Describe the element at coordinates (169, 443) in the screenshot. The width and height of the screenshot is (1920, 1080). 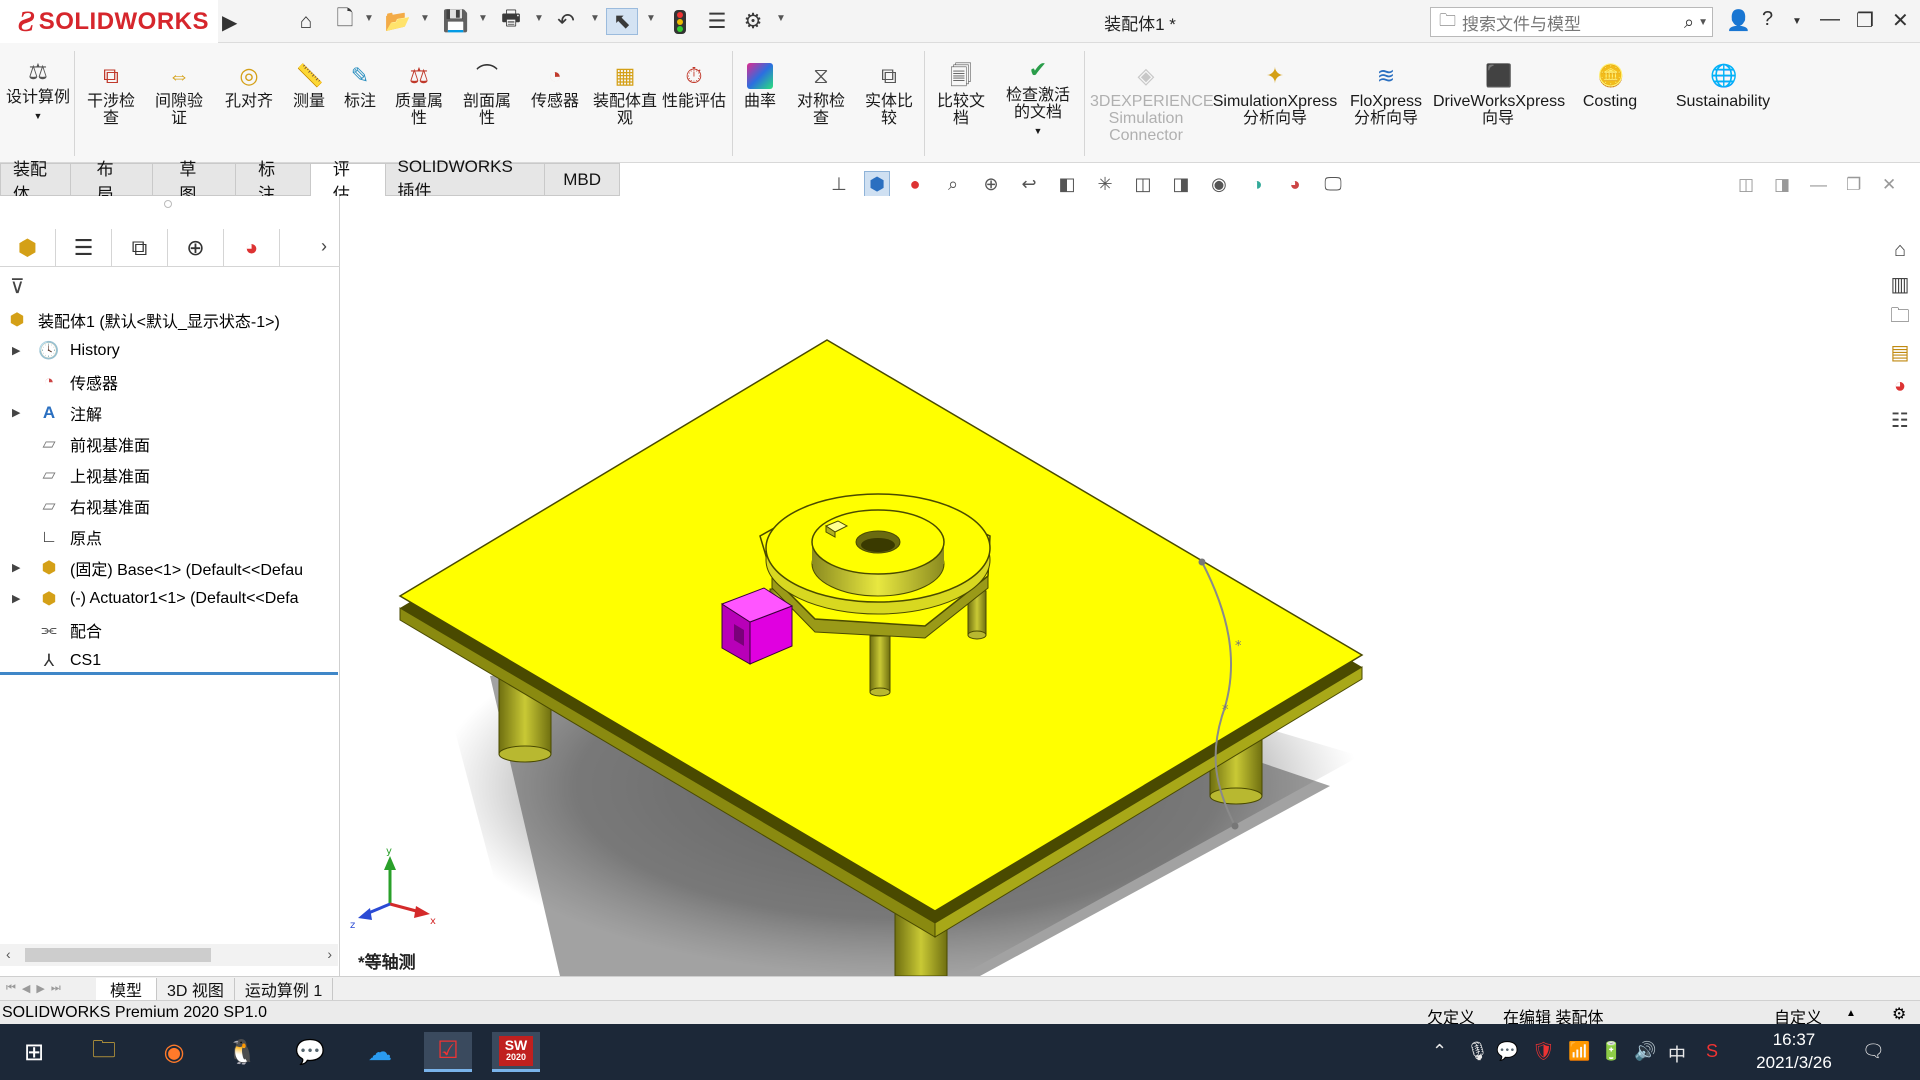
I see `tree-item-front-plane: ▱ 前视基准面` at that location.